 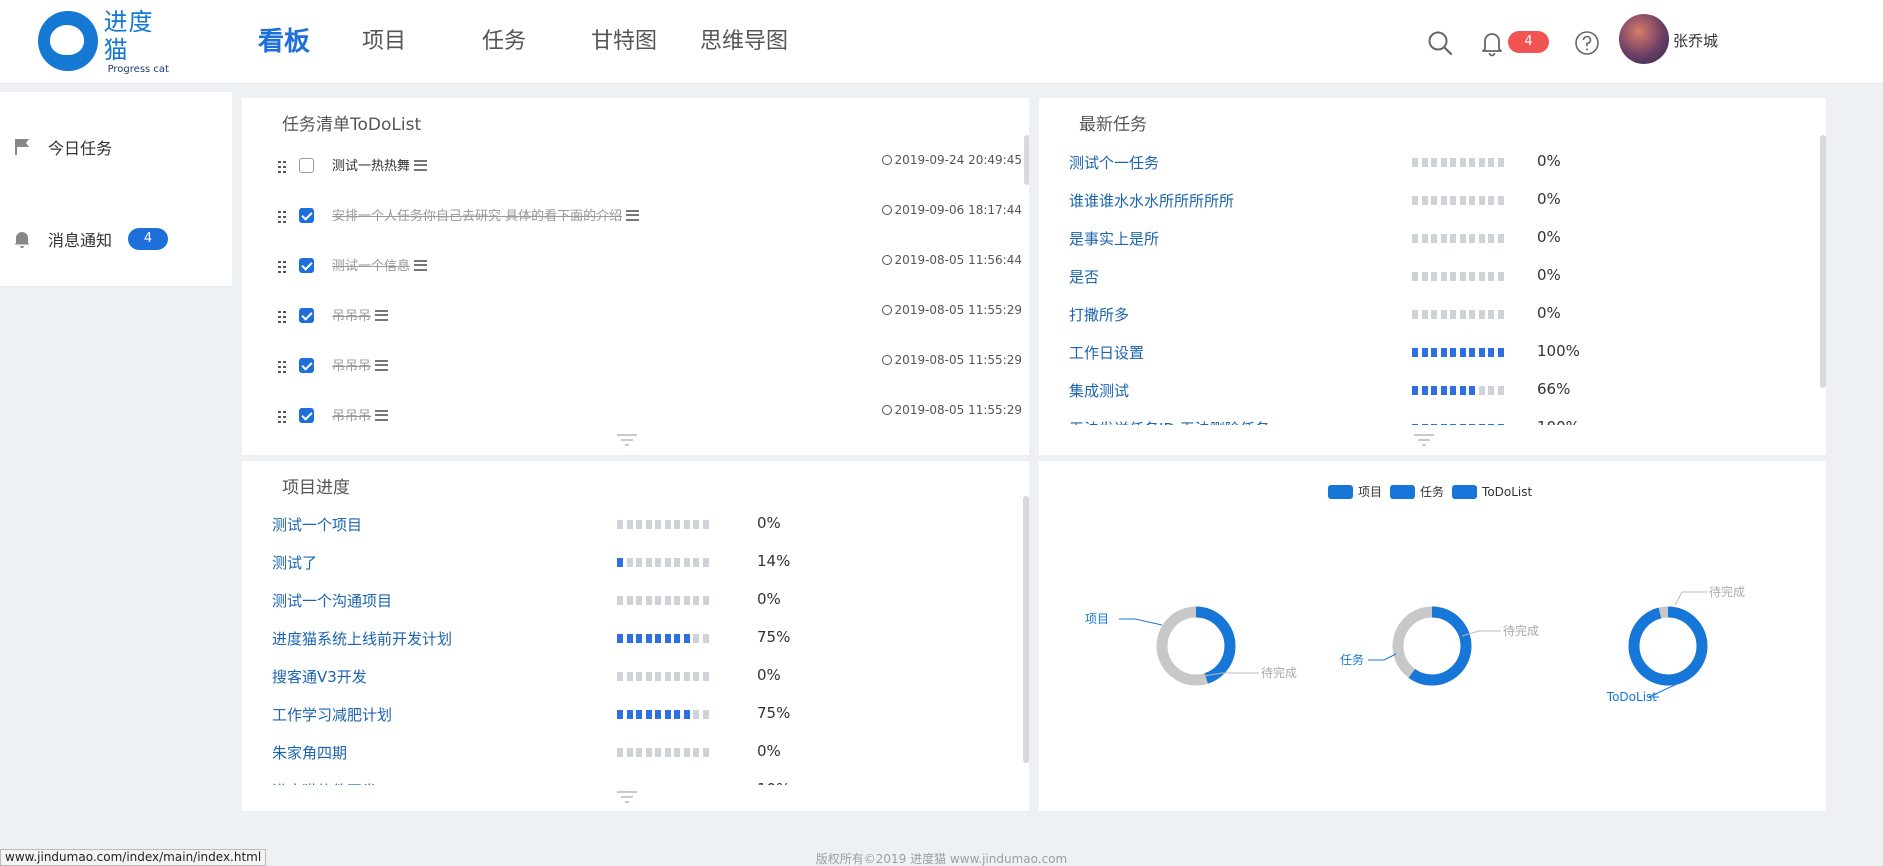 What do you see at coordinates (1549, 237) in the screenshot?
I see `progress-percent: 0%` at bounding box center [1549, 237].